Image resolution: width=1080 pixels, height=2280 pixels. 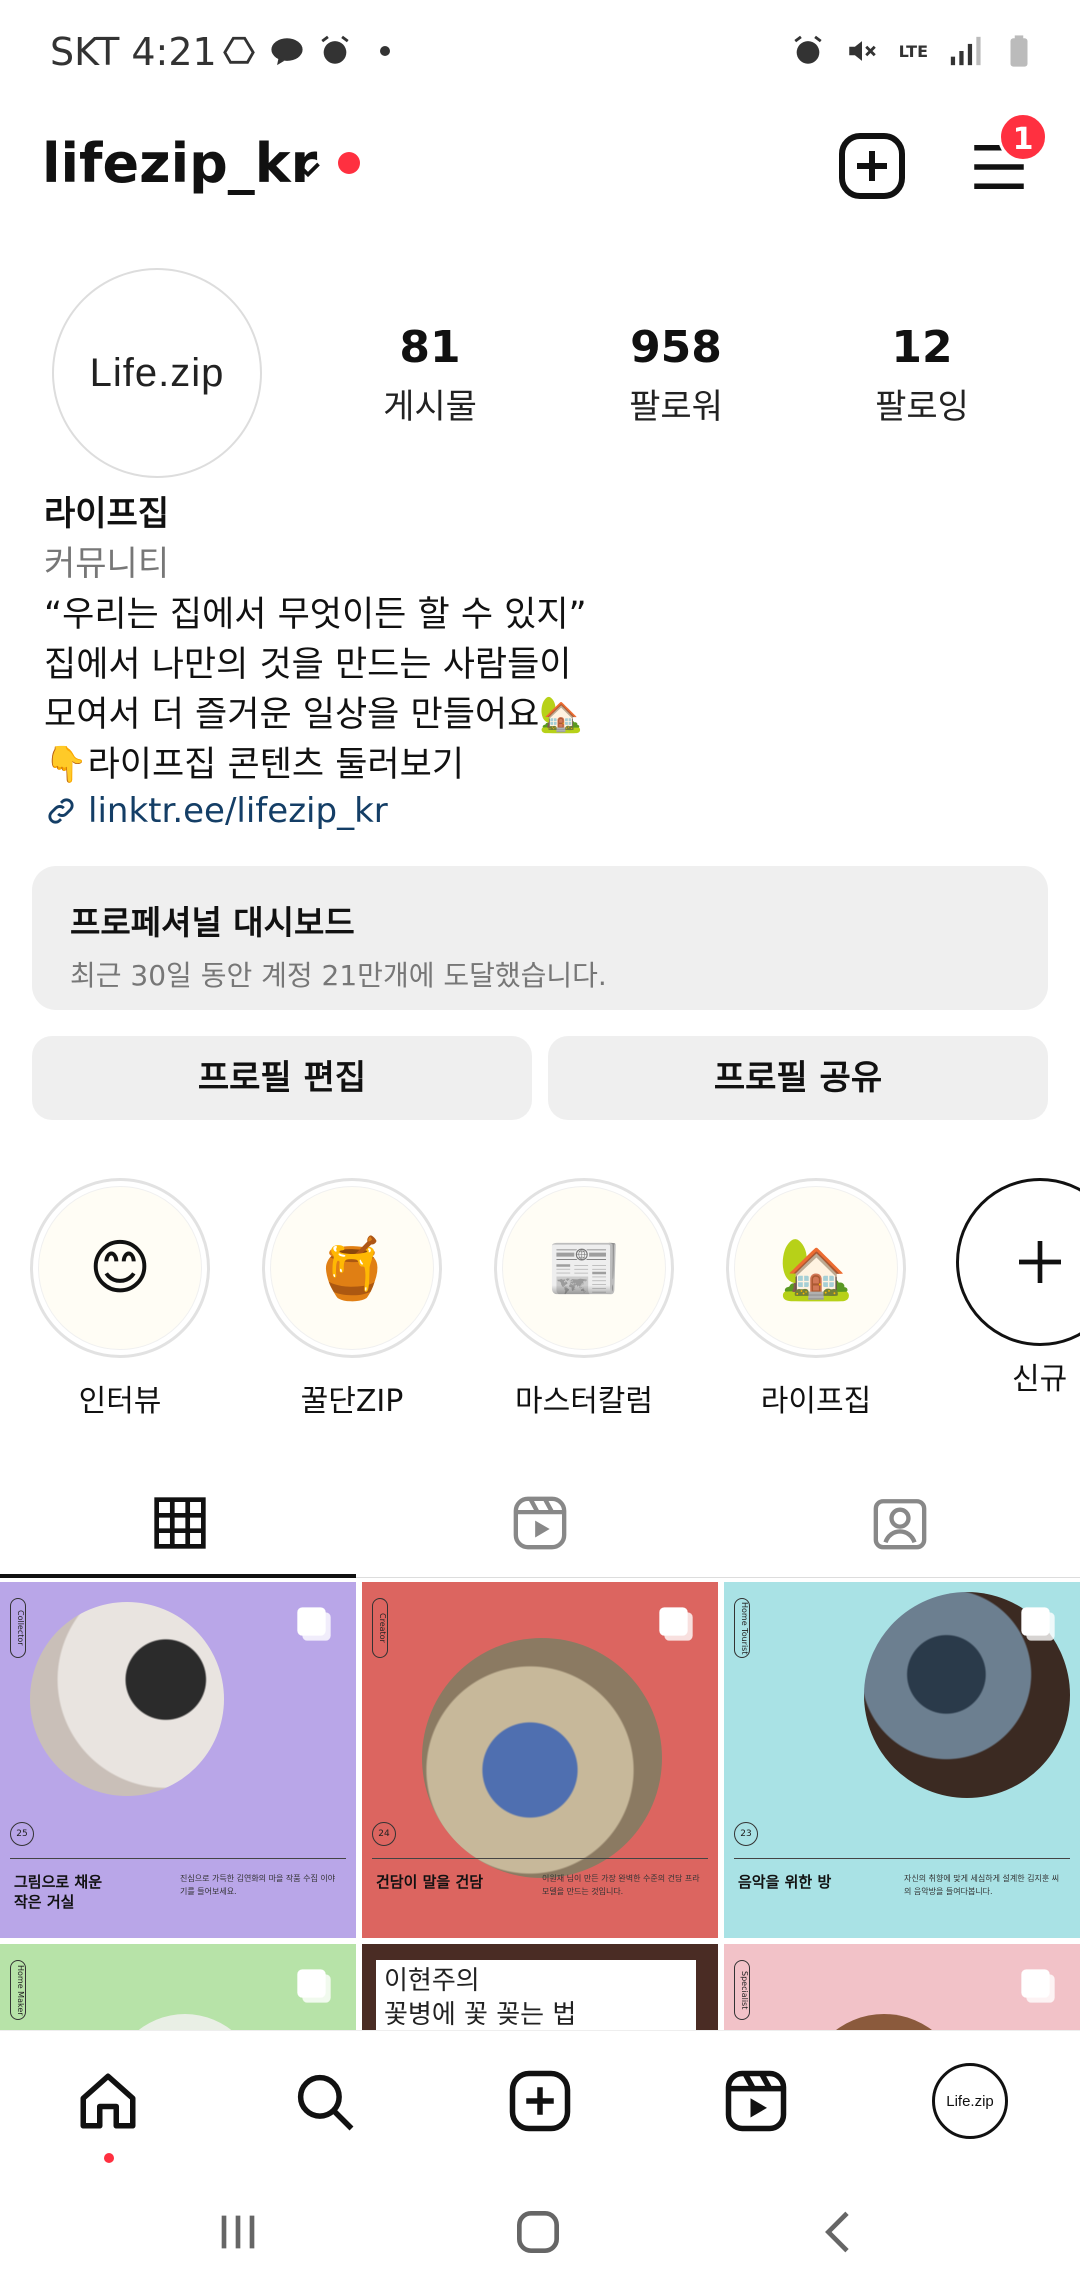 I want to click on account-category: 커뮤니티, so click(x=107, y=564).